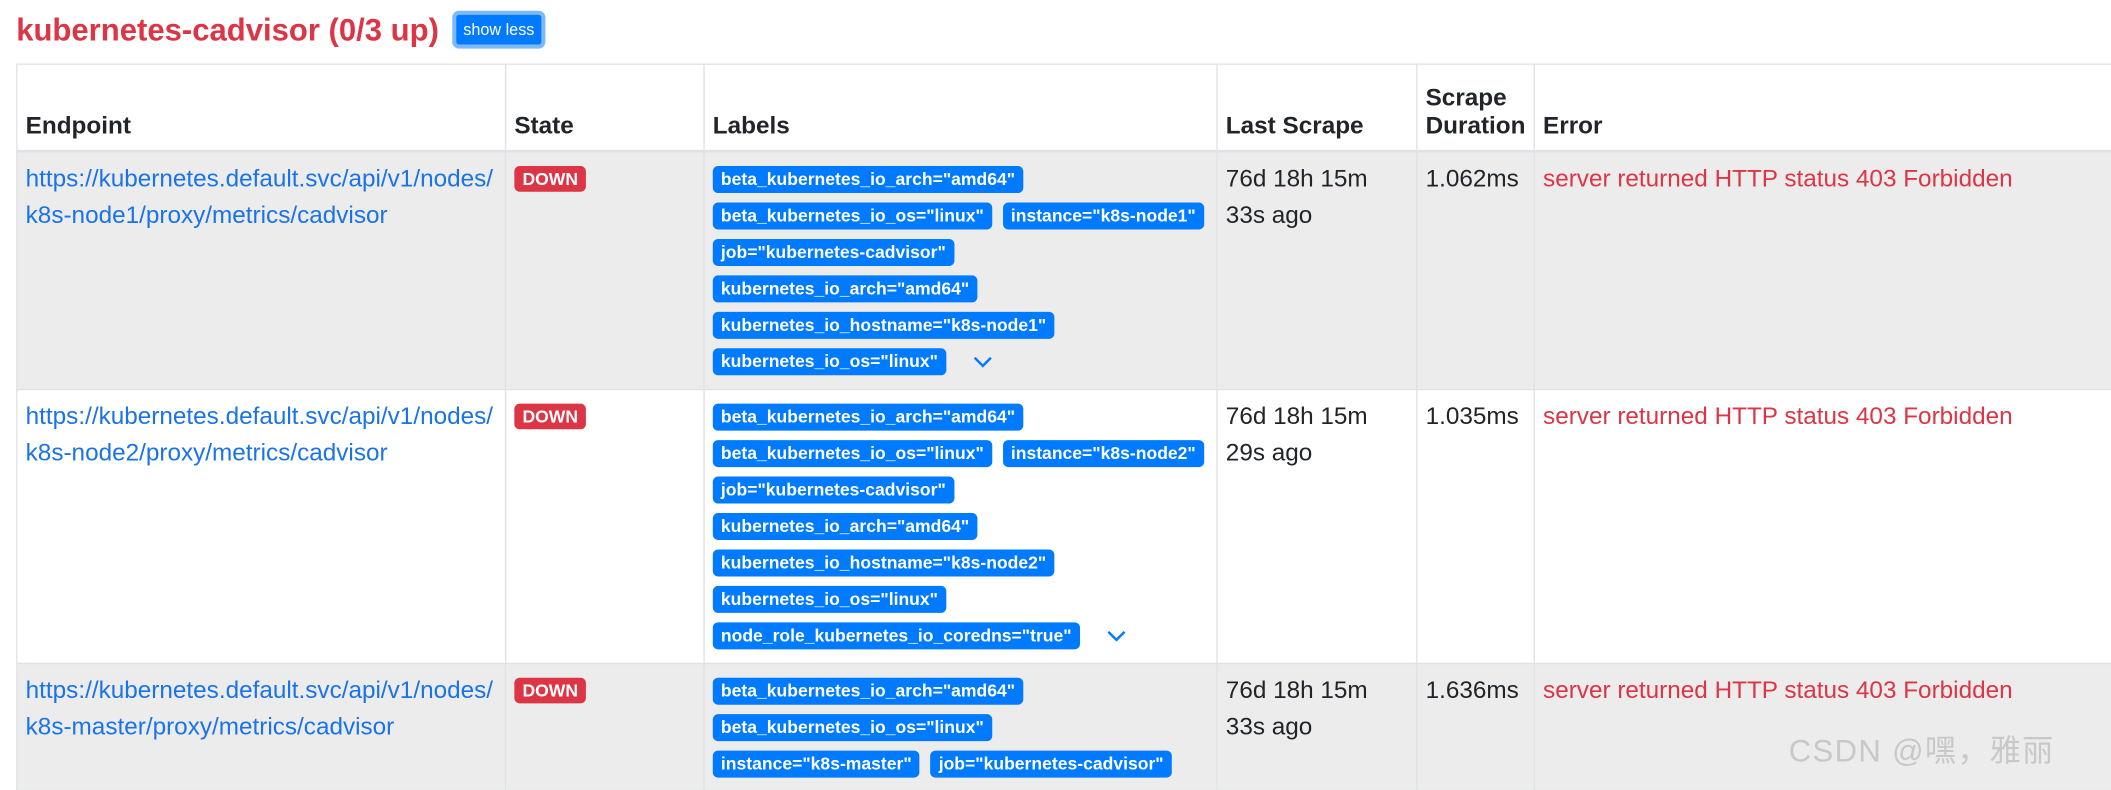 This screenshot has height=790, width=2111. Describe the element at coordinates (1921, 751) in the screenshot. I see `watermark: CSDN @嘿，雅丽` at that location.